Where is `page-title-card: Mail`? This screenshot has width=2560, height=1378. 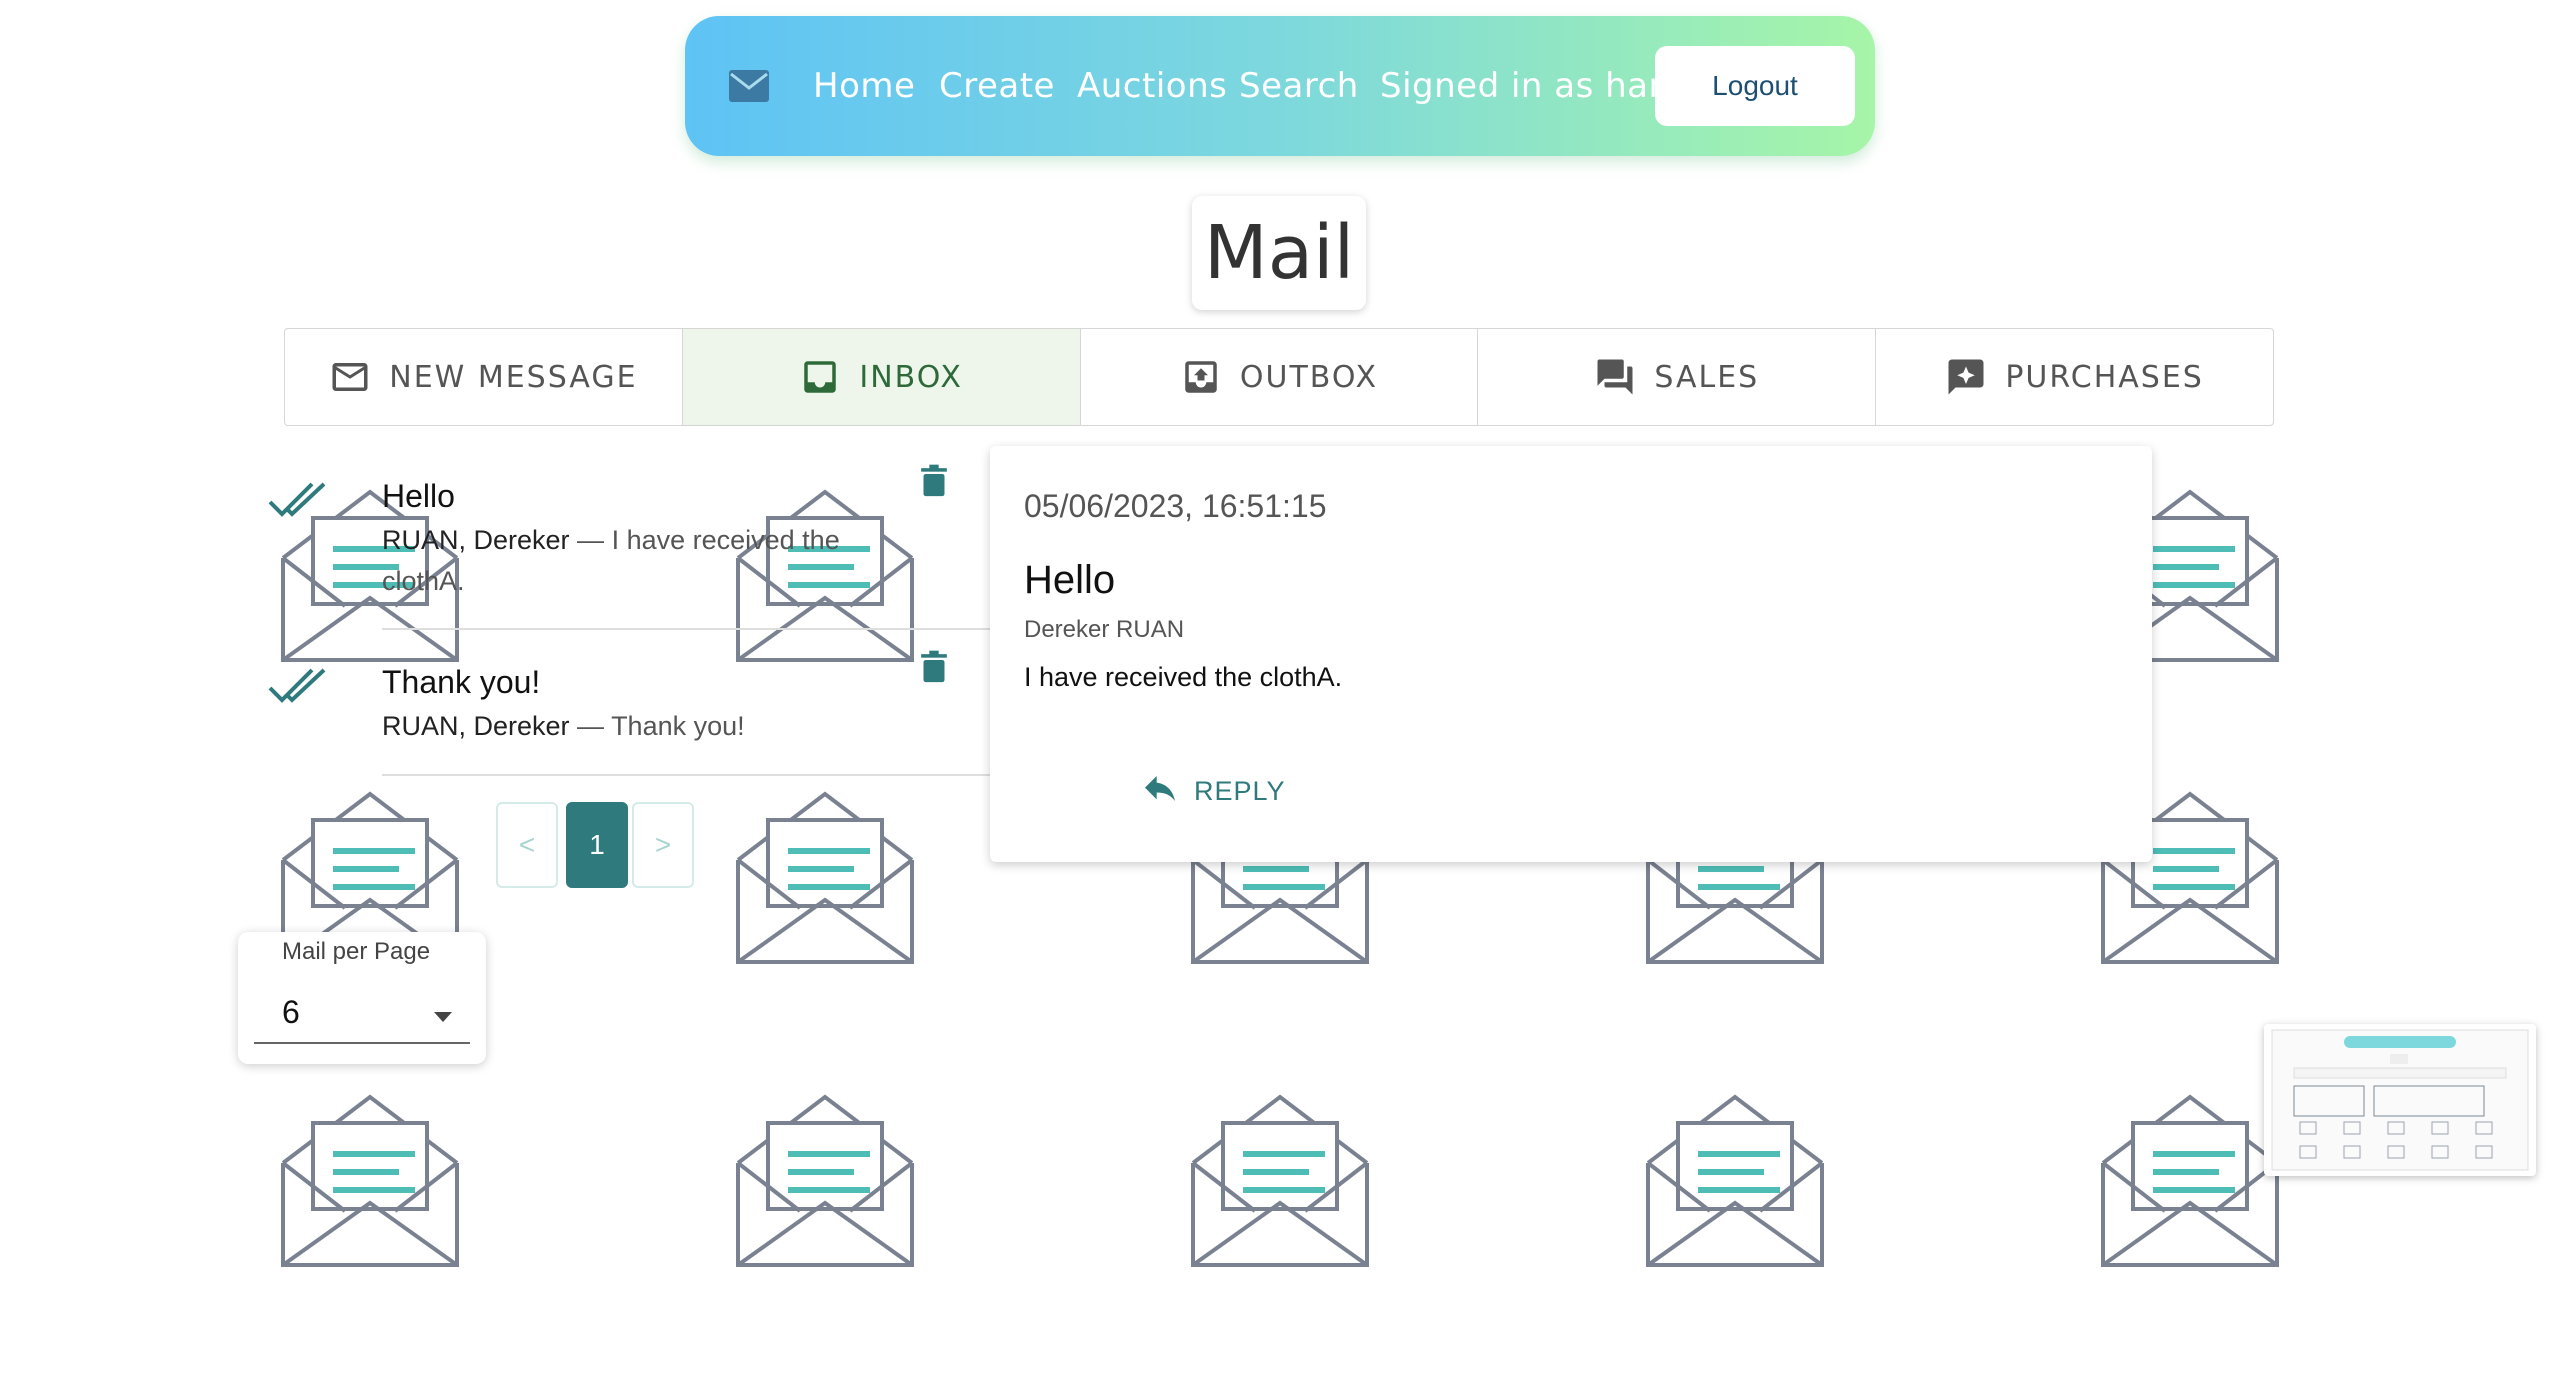
page-title-card: Mail is located at coordinates (1279, 253).